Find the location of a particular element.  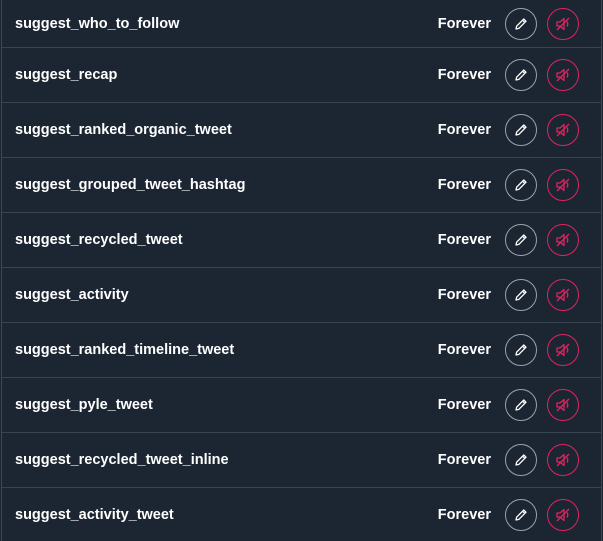

item-name: suggest_ranked_timeline_tweet is located at coordinates (125, 350).